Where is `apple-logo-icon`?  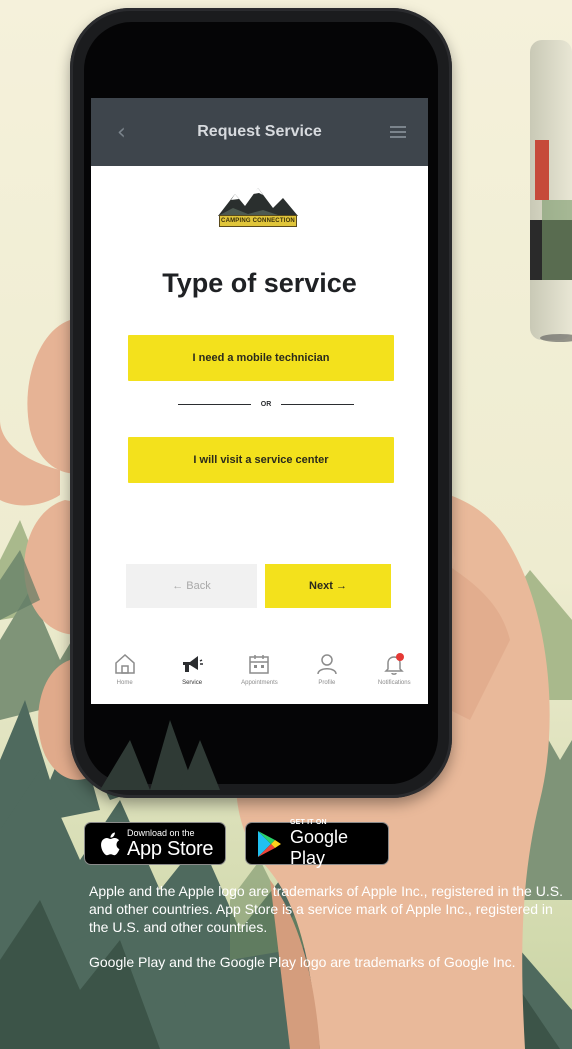
apple-logo-icon is located at coordinates (110, 843).